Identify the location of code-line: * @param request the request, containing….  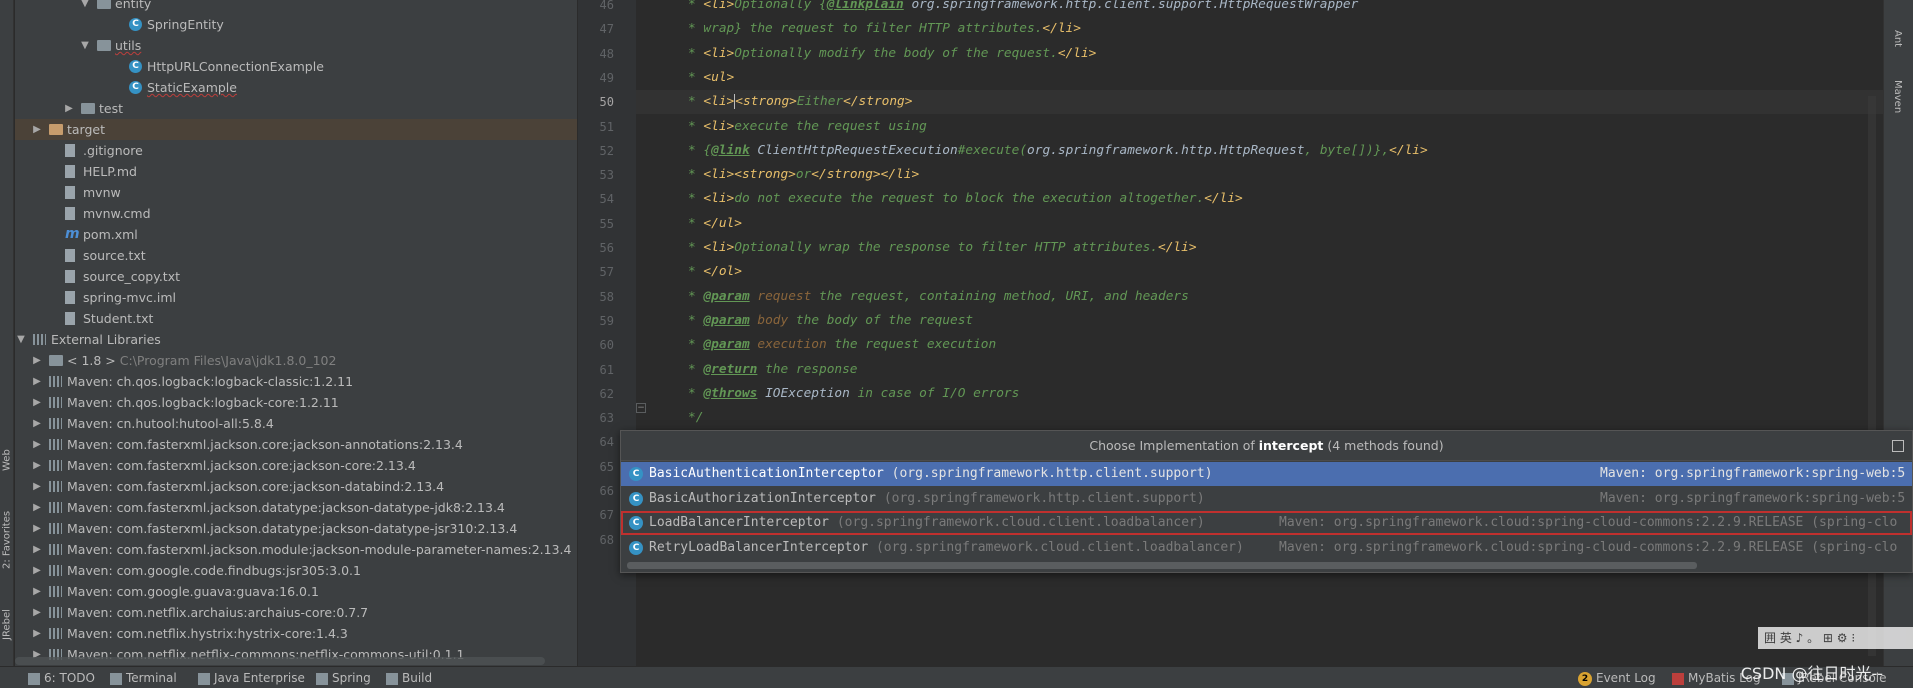
(1259, 297).